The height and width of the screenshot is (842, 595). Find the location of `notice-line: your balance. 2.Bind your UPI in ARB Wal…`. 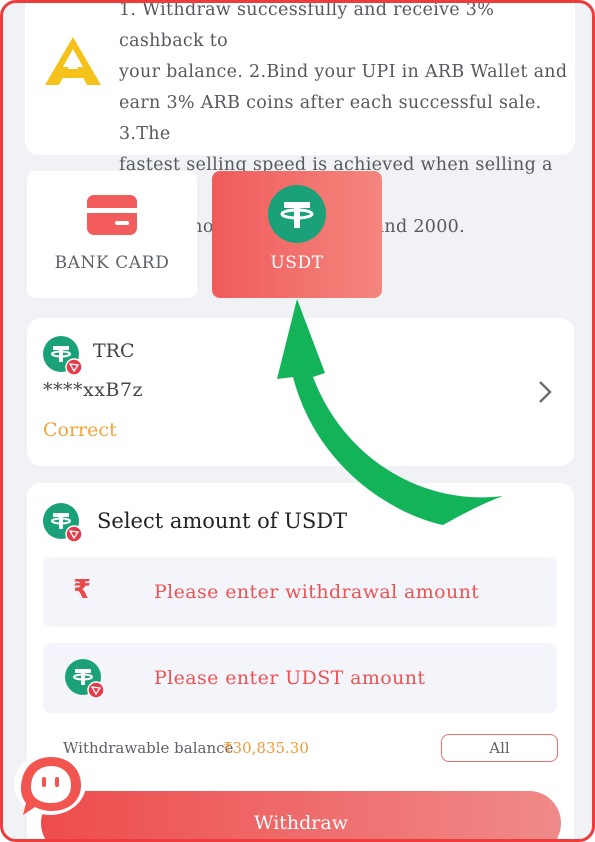

notice-line: your balance. 2.Bind your UPI in ARB Wal… is located at coordinates (343, 72).